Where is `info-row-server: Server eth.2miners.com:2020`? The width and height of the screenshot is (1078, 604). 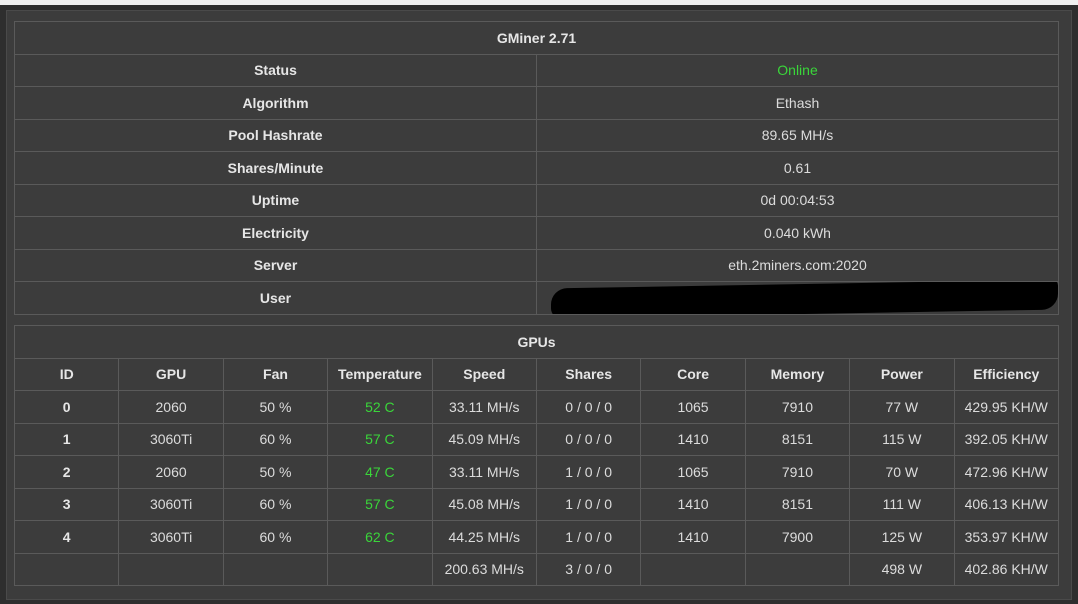
info-row-server: Server eth.2miners.com:2020 is located at coordinates (536, 265).